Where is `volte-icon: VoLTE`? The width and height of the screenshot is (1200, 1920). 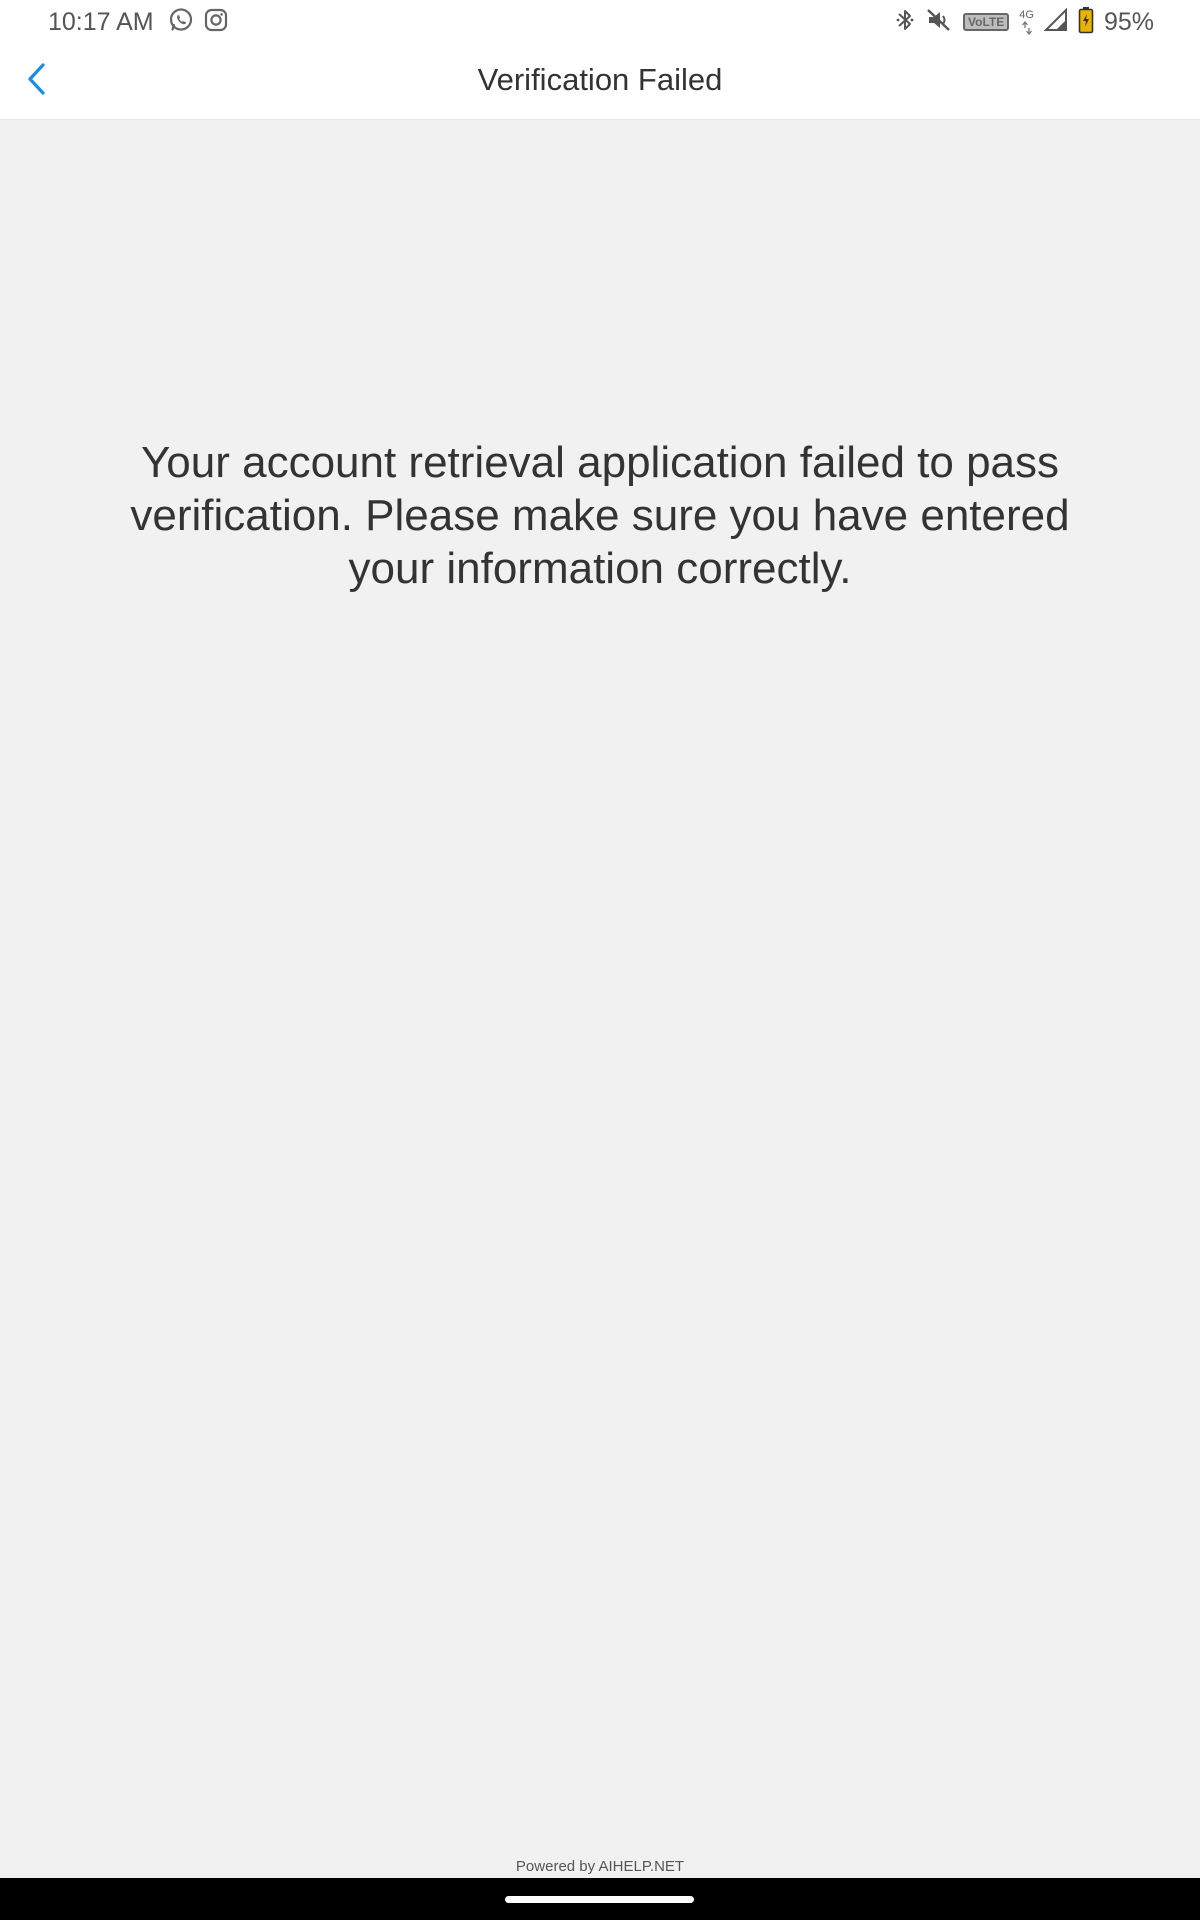 volte-icon: VoLTE is located at coordinates (986, 22).